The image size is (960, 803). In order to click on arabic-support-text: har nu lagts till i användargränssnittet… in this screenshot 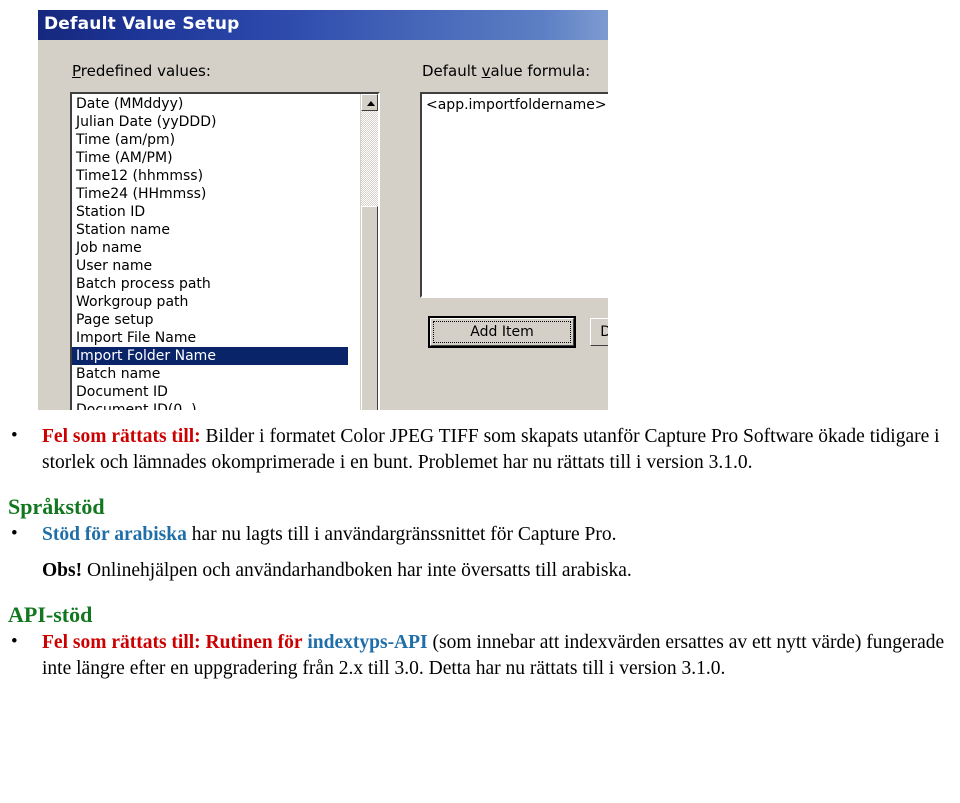, I will do `click(401, 534)`.